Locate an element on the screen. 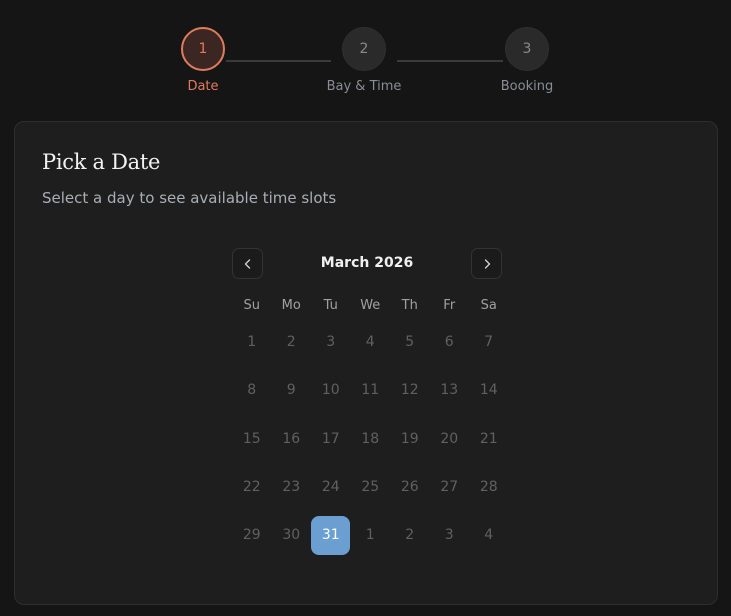 This screenshot has height=616, width=731. day-cell: 28 is located at coordinates (489, 487).